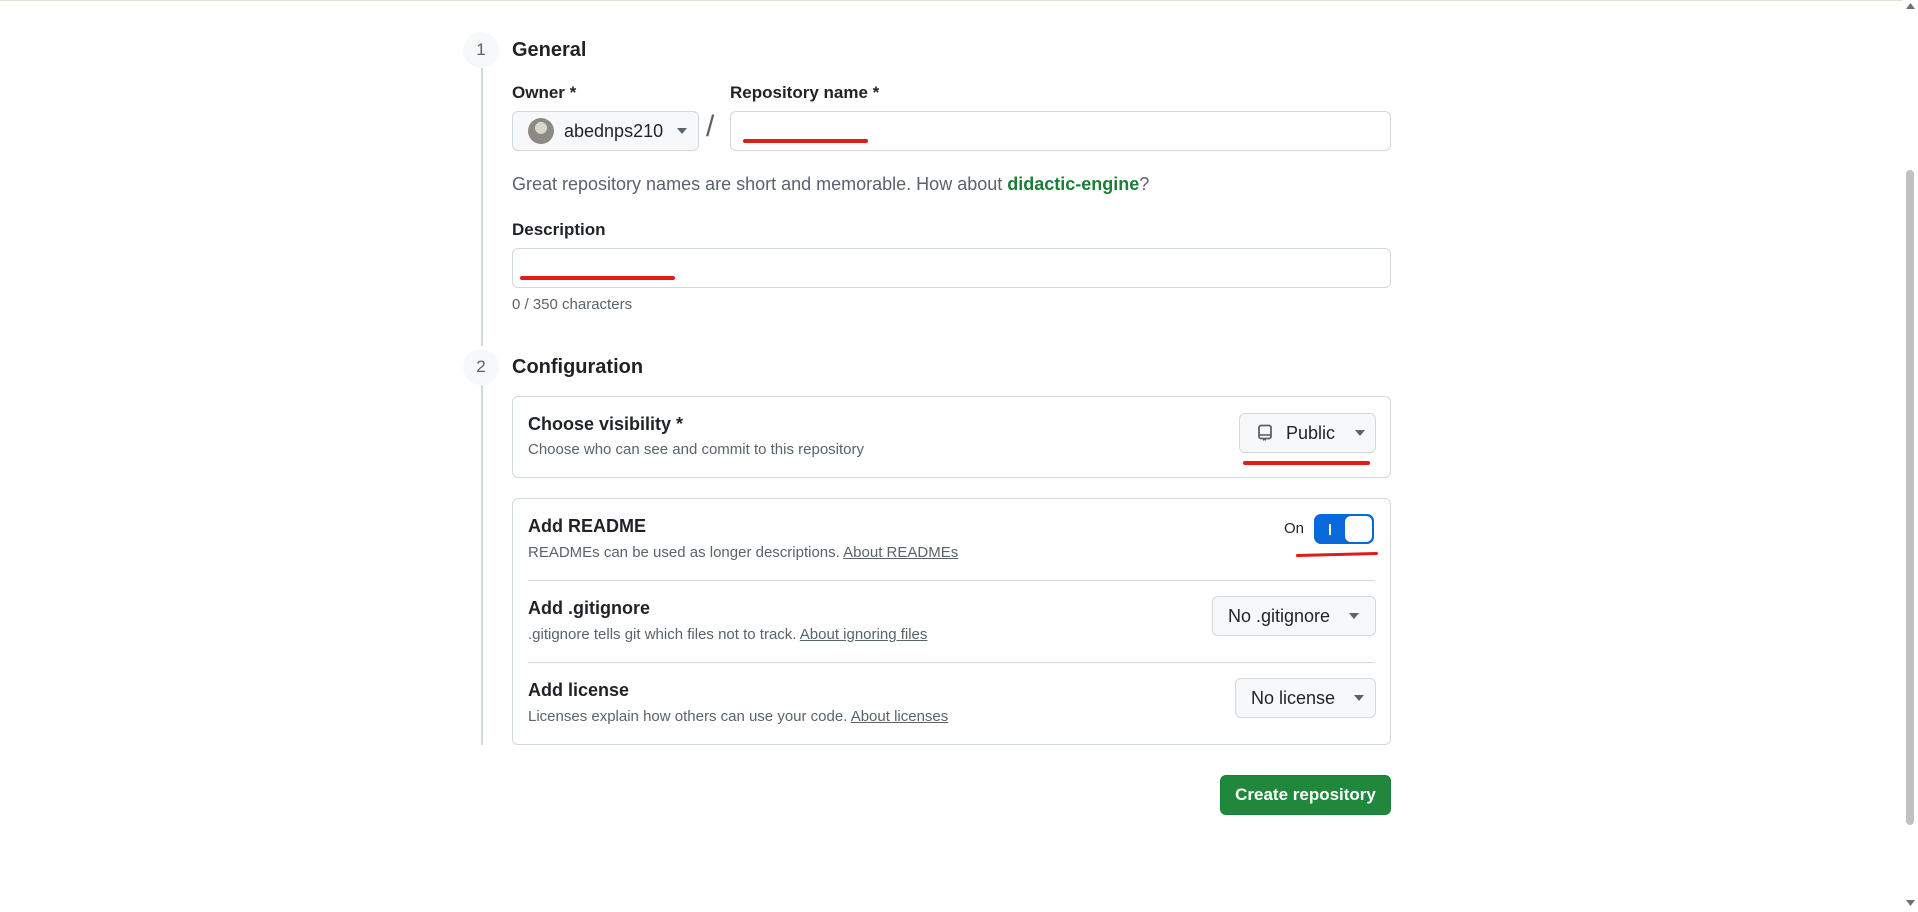 The image size is (1918, 912). What do you see at coordinates (614, 130) in the screenshot?
I see `owner-name: abednps210` at bounding box center [614, 130].